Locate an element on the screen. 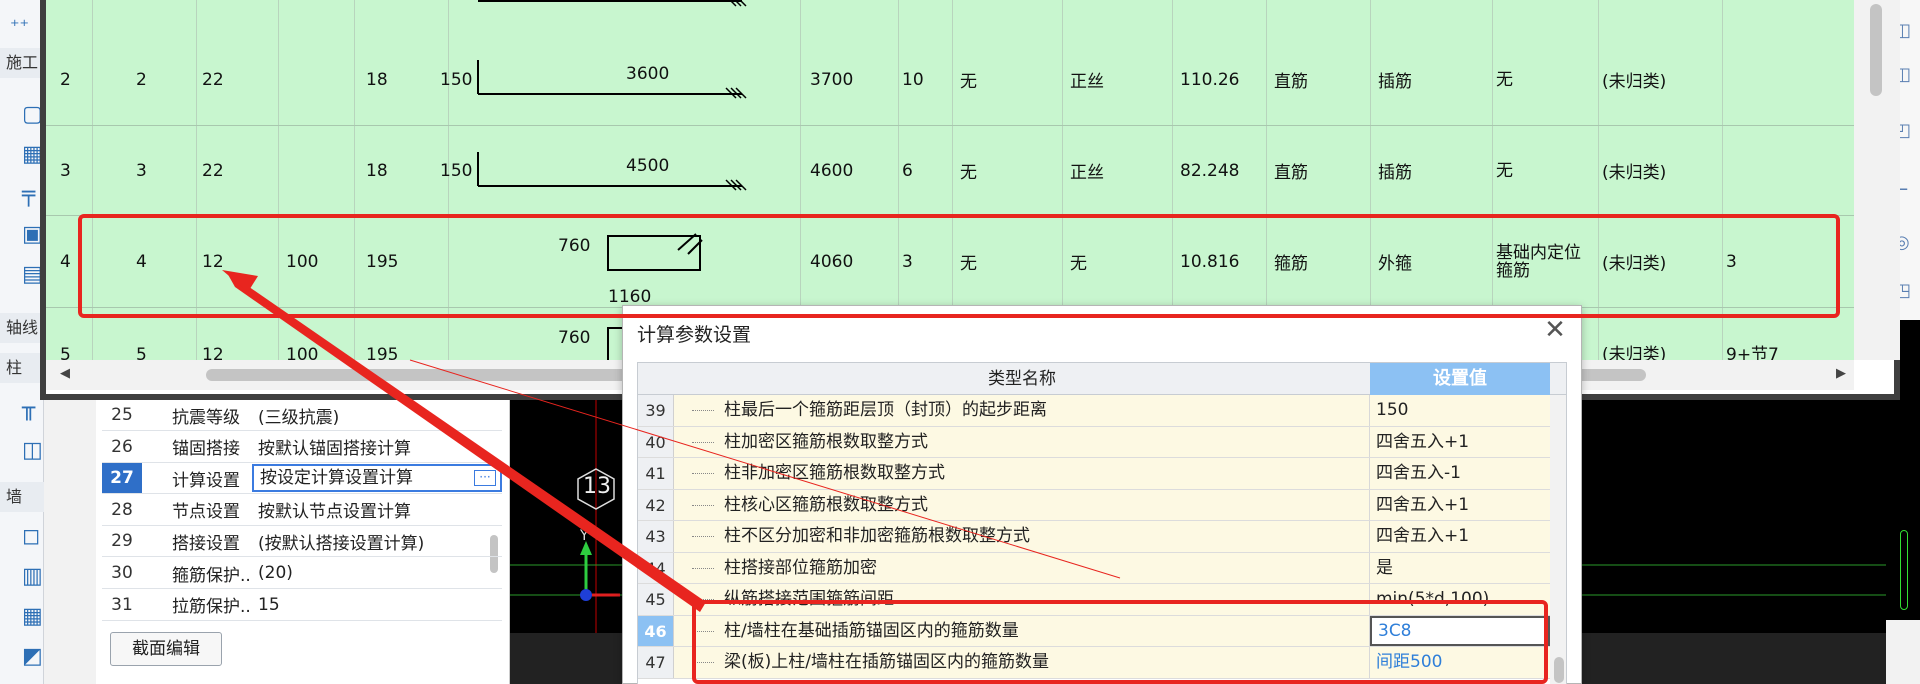  property-value: (20) is located at coordinates (377, 573).